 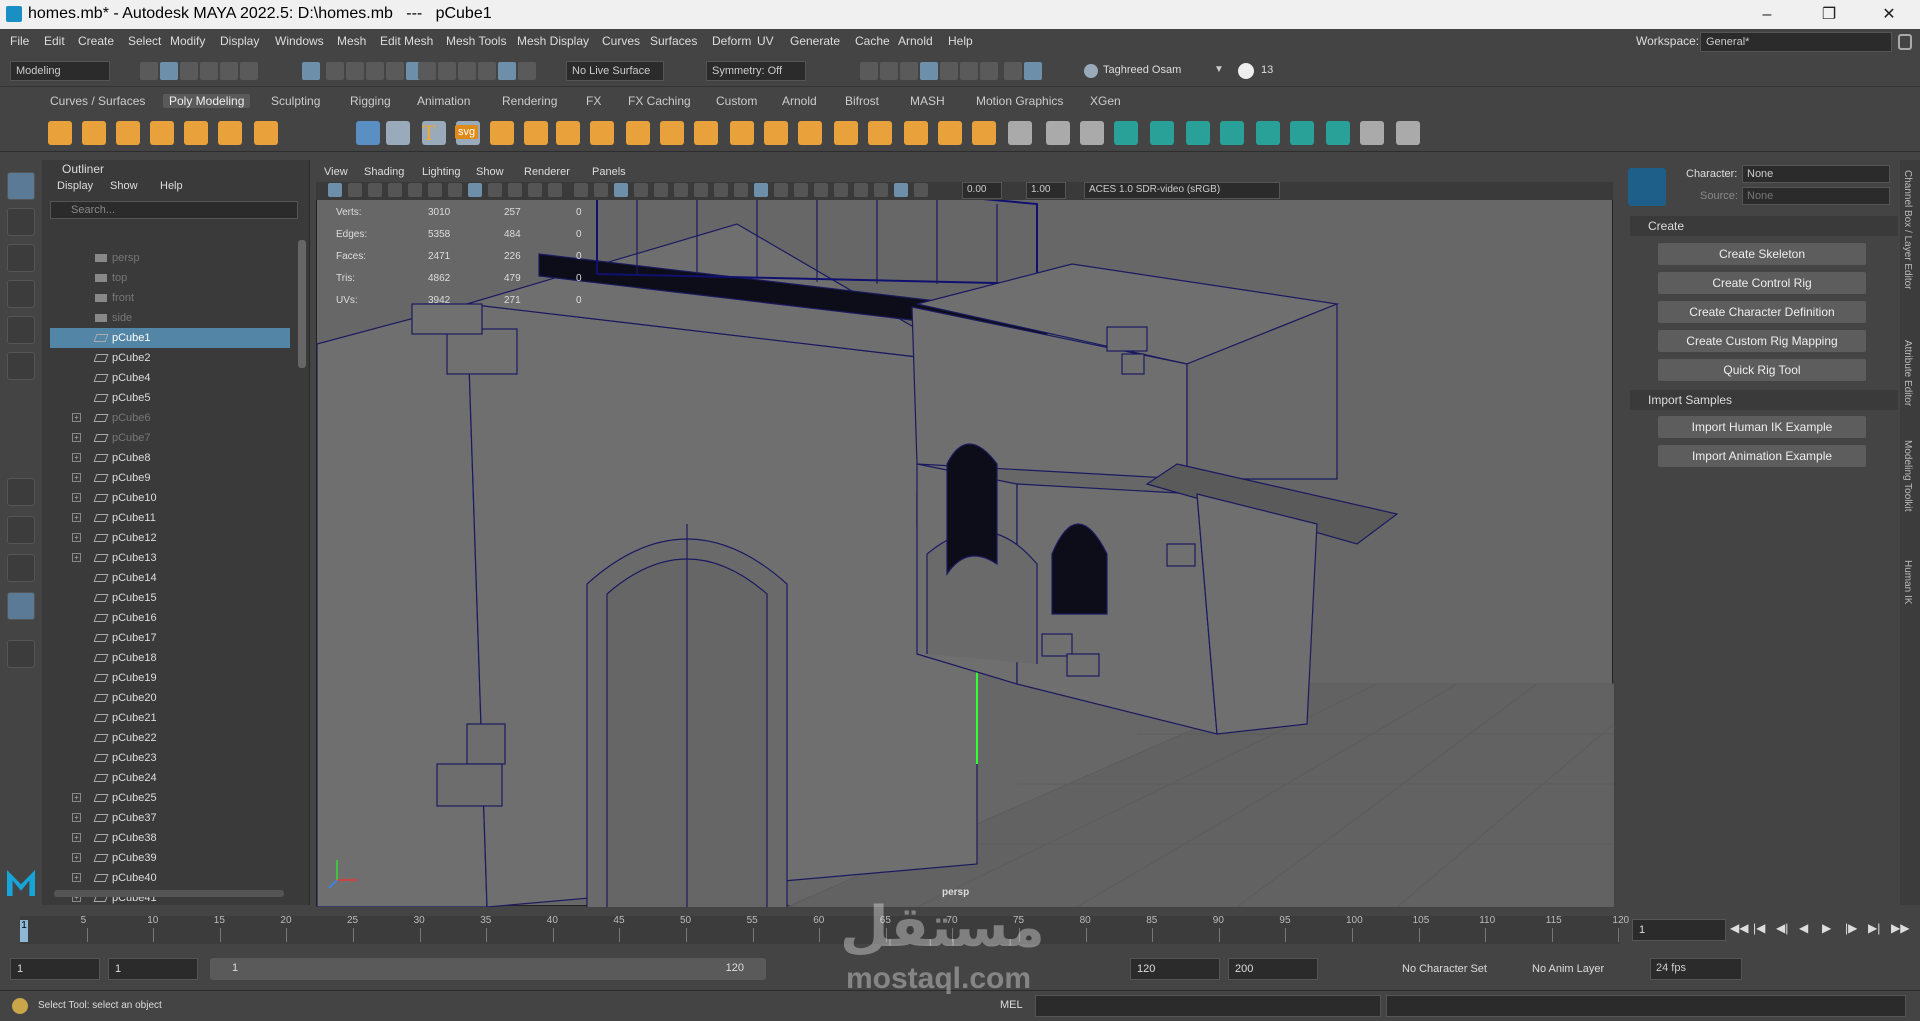 What do you see at coordinates (170, 378) in the screenshot?
I see `outliner-item-pcube4: pCube4` at bounding box center [170, 378].